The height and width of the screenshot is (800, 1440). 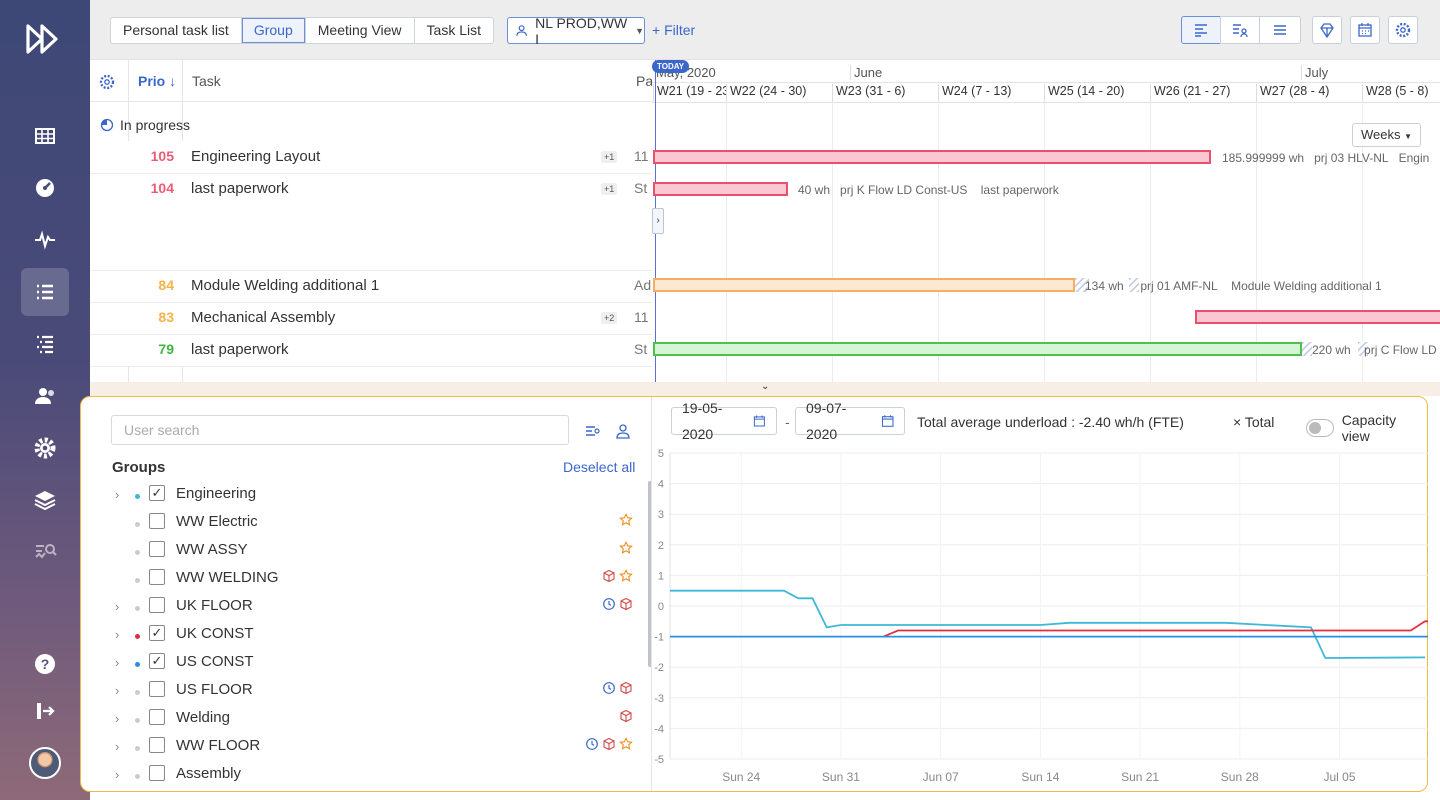 What do you see at coordinates (1320, 428) in the screenshot?
I see `toggle-switch` at bounding box center [1320, 428].